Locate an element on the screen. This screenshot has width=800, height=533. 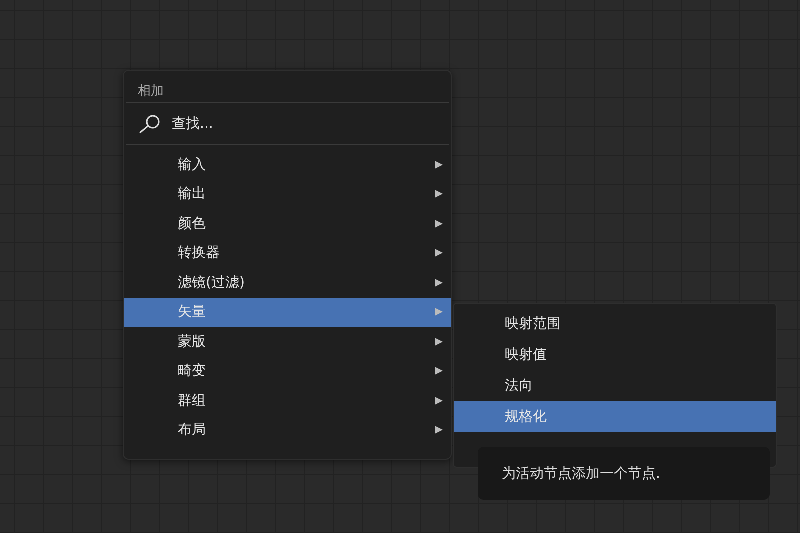
search-icon is located at coordinates (150, 124).